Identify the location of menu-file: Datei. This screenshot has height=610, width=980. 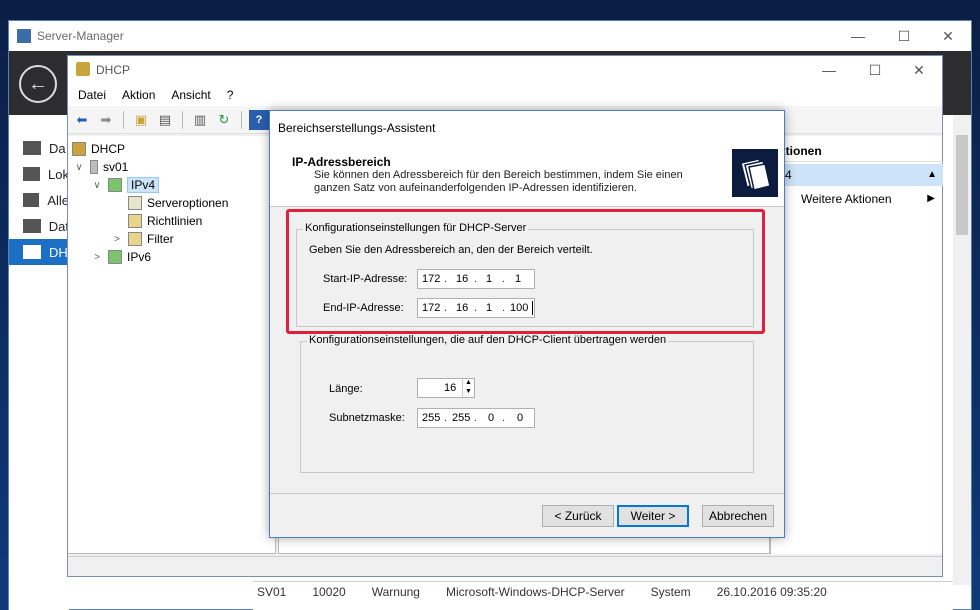
(92, 95).